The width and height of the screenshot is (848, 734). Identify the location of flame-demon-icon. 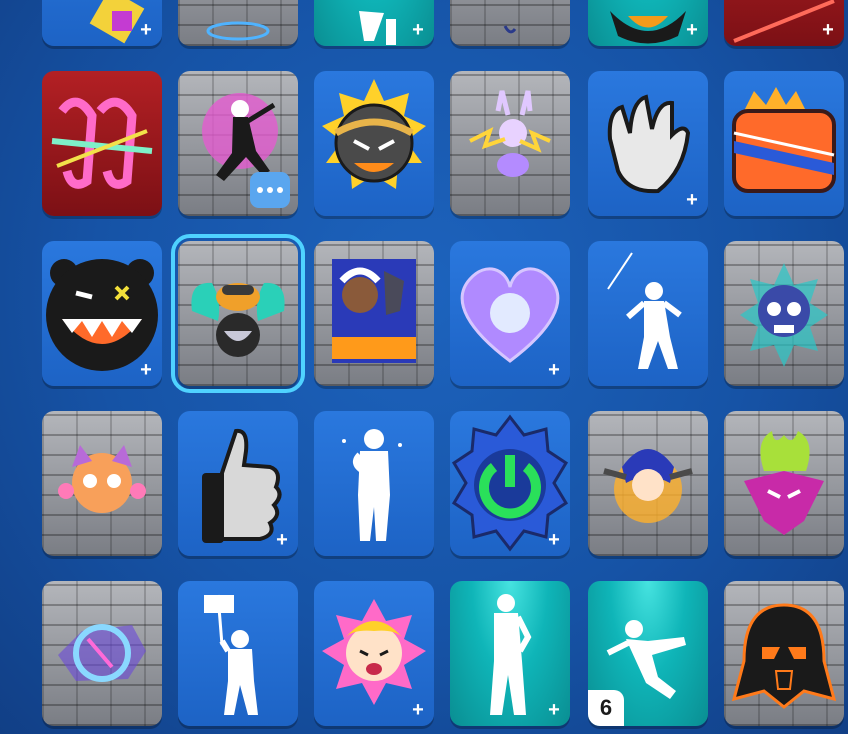
(784, 483).